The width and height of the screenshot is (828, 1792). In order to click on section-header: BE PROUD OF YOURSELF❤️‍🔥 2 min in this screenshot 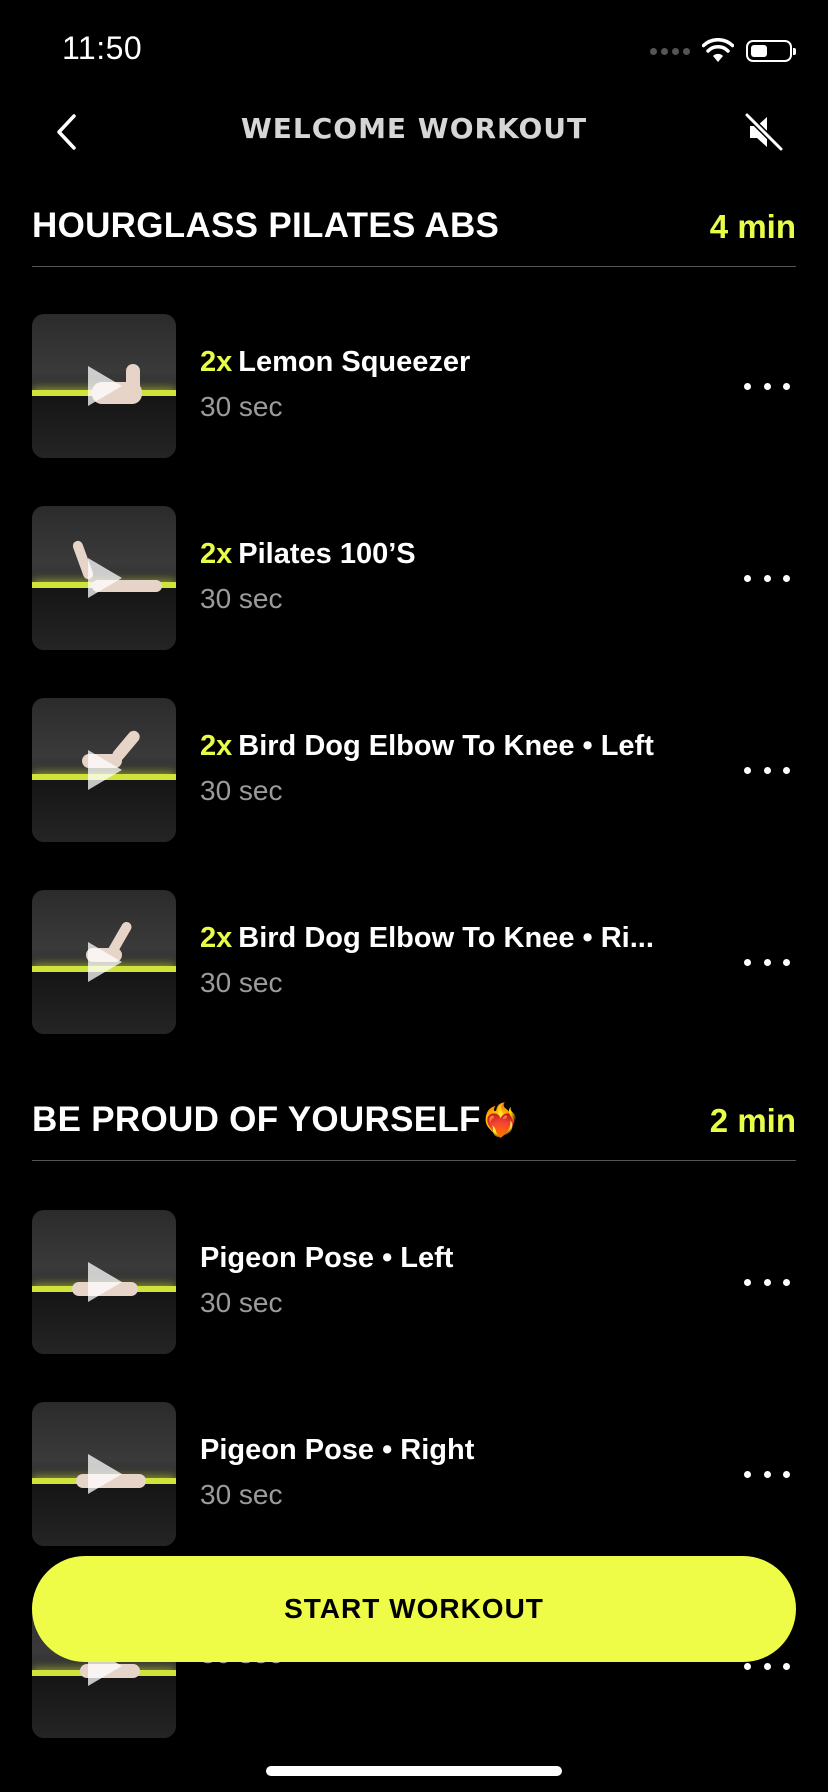, I will do `click(414, 1130)`.